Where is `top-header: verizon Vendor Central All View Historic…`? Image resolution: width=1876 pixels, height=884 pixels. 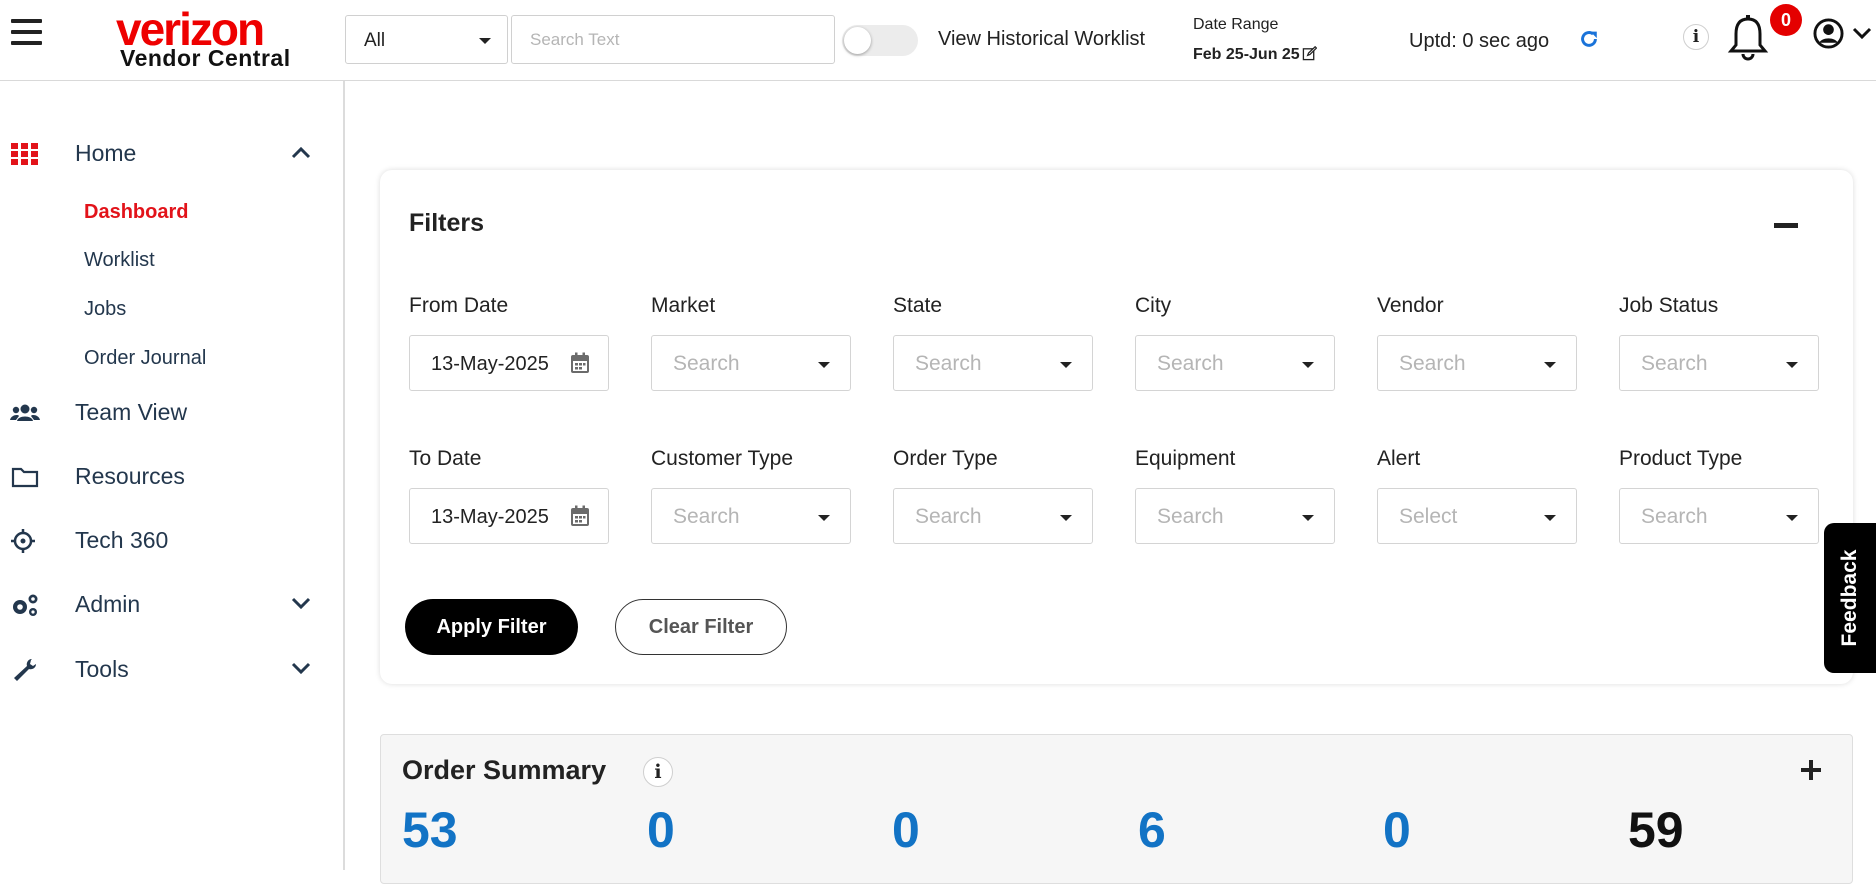 top-header: verizon Vendor Central All View Historic… is located at coordinates (938, 40).